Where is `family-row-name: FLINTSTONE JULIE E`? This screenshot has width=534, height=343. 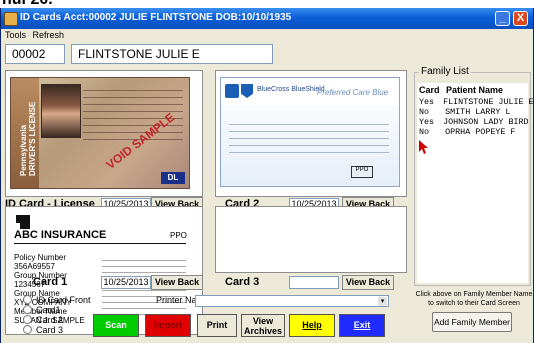
family-row-name: FLINTSTONE JULIE E is located at coordinates (488, 102).